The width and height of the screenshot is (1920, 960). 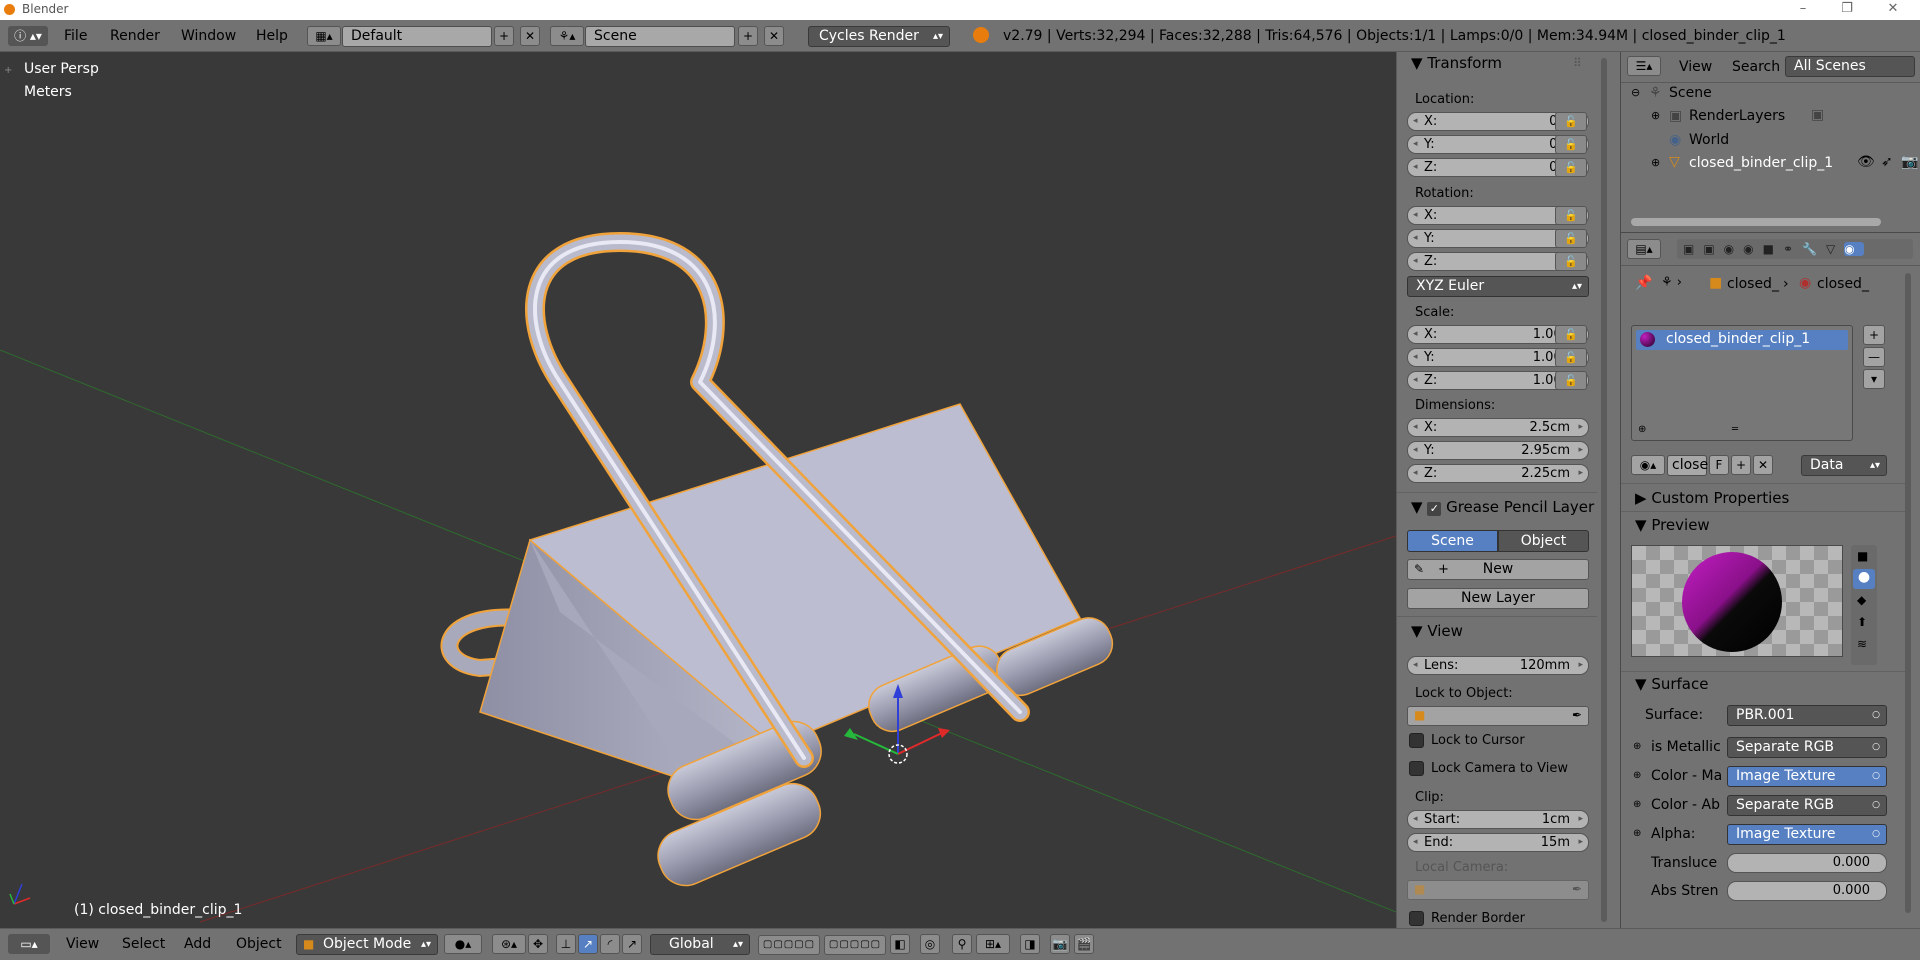 I want to click on checkbox-checked-icon: ✓, so click(x=1434, y=509).